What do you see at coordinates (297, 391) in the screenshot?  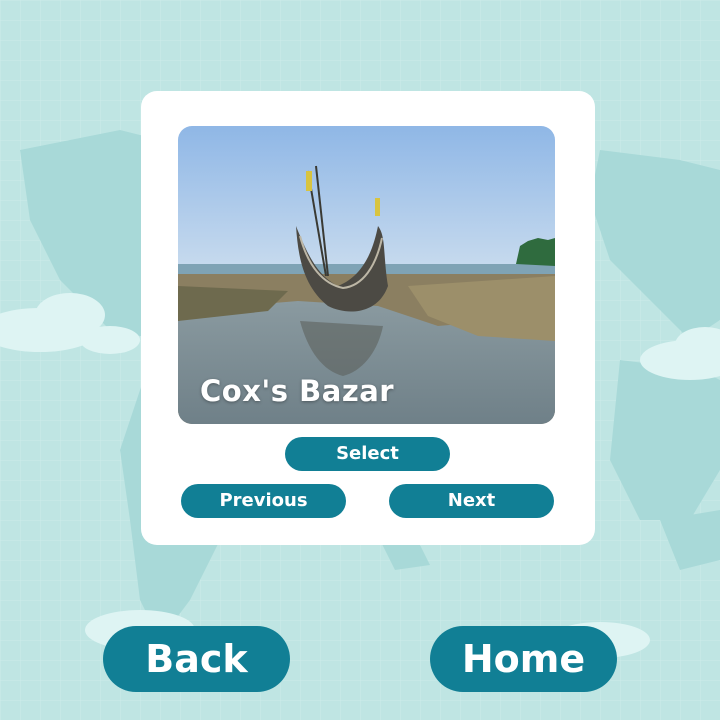 I see `destination-caption: Cox's Bazar` at bounding box center [297, 391].